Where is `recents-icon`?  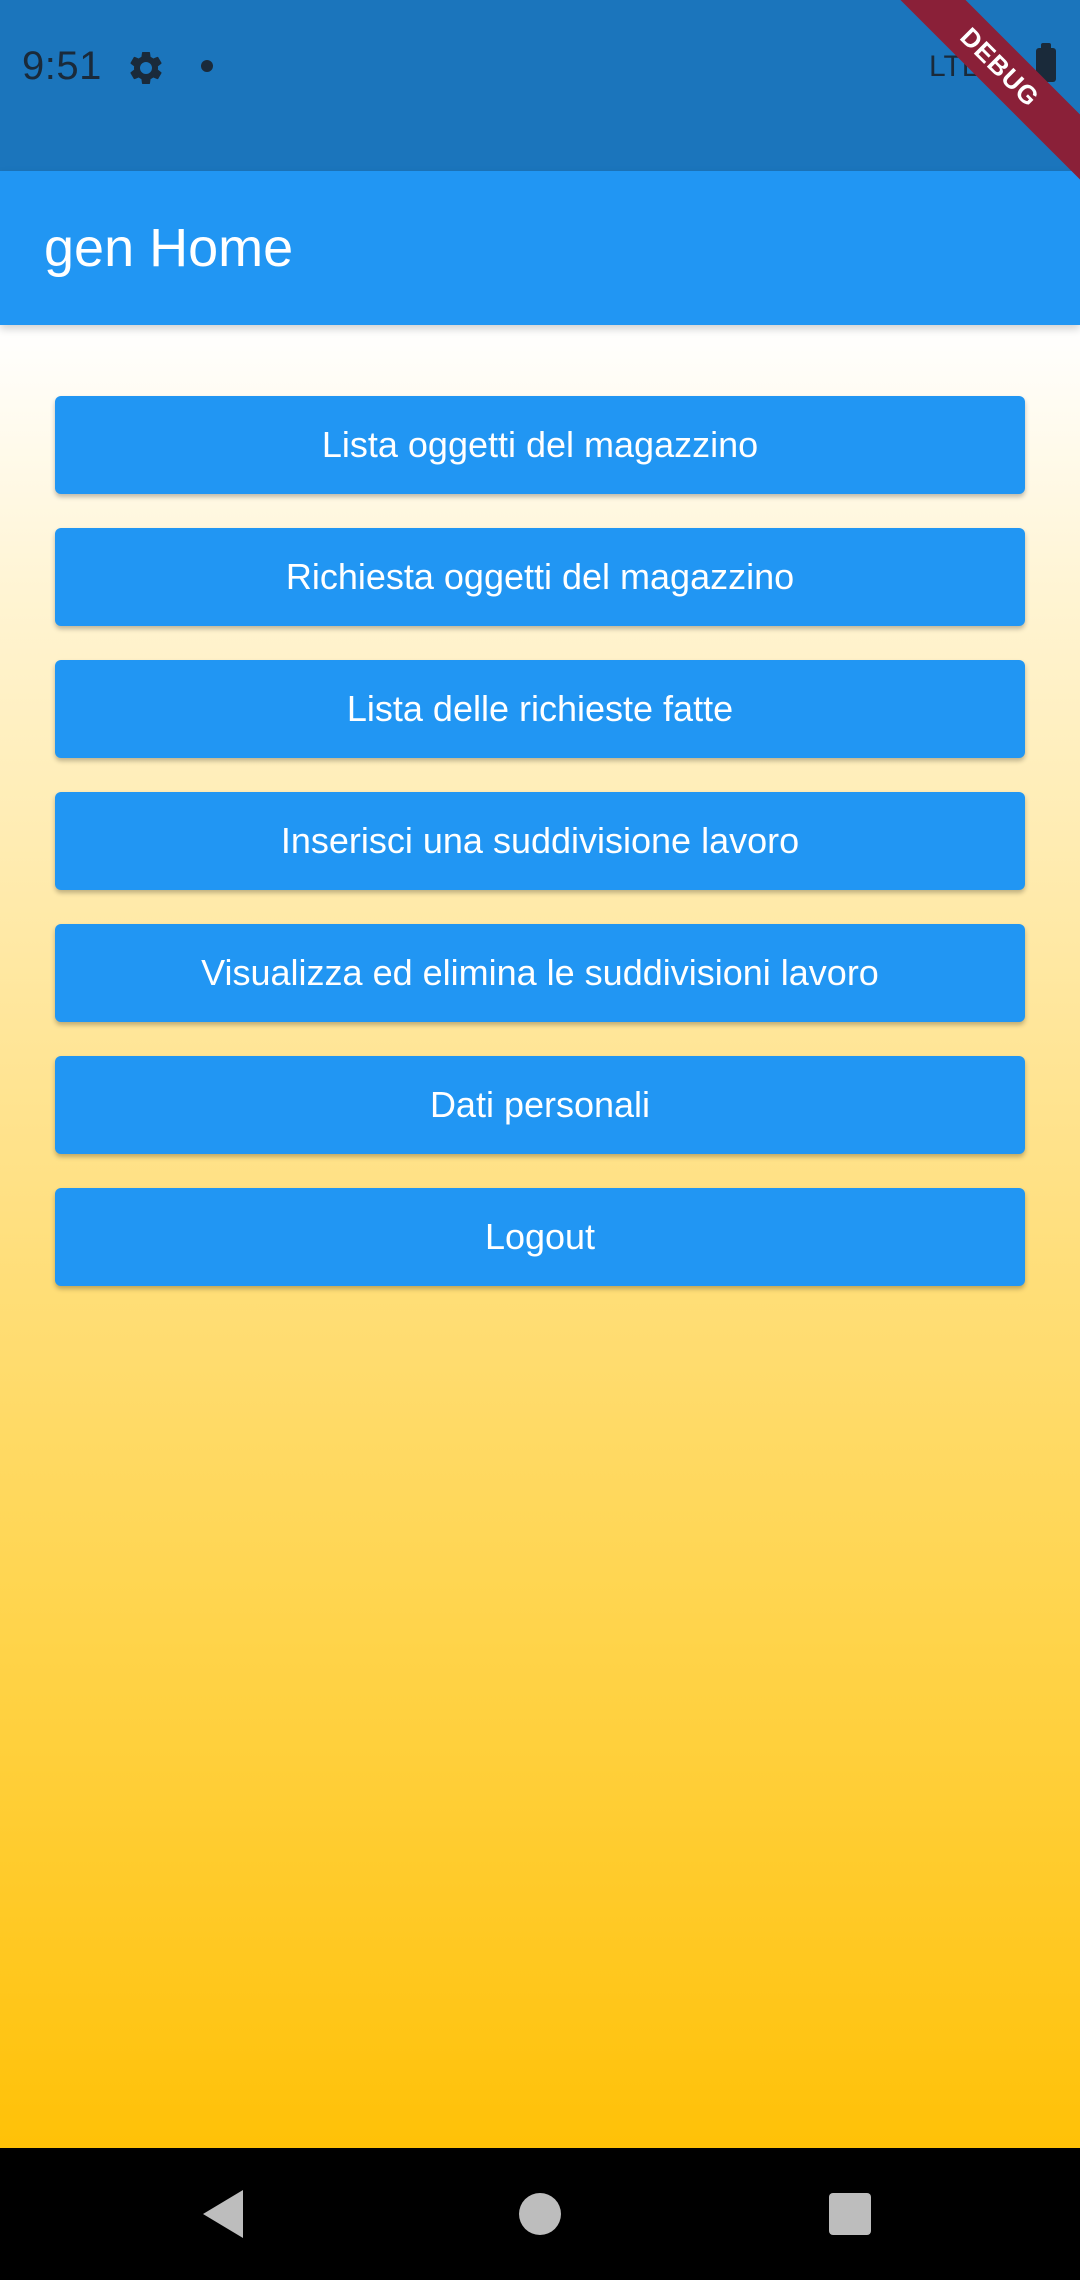 recents-icon is located at coordinates (850, 2214).